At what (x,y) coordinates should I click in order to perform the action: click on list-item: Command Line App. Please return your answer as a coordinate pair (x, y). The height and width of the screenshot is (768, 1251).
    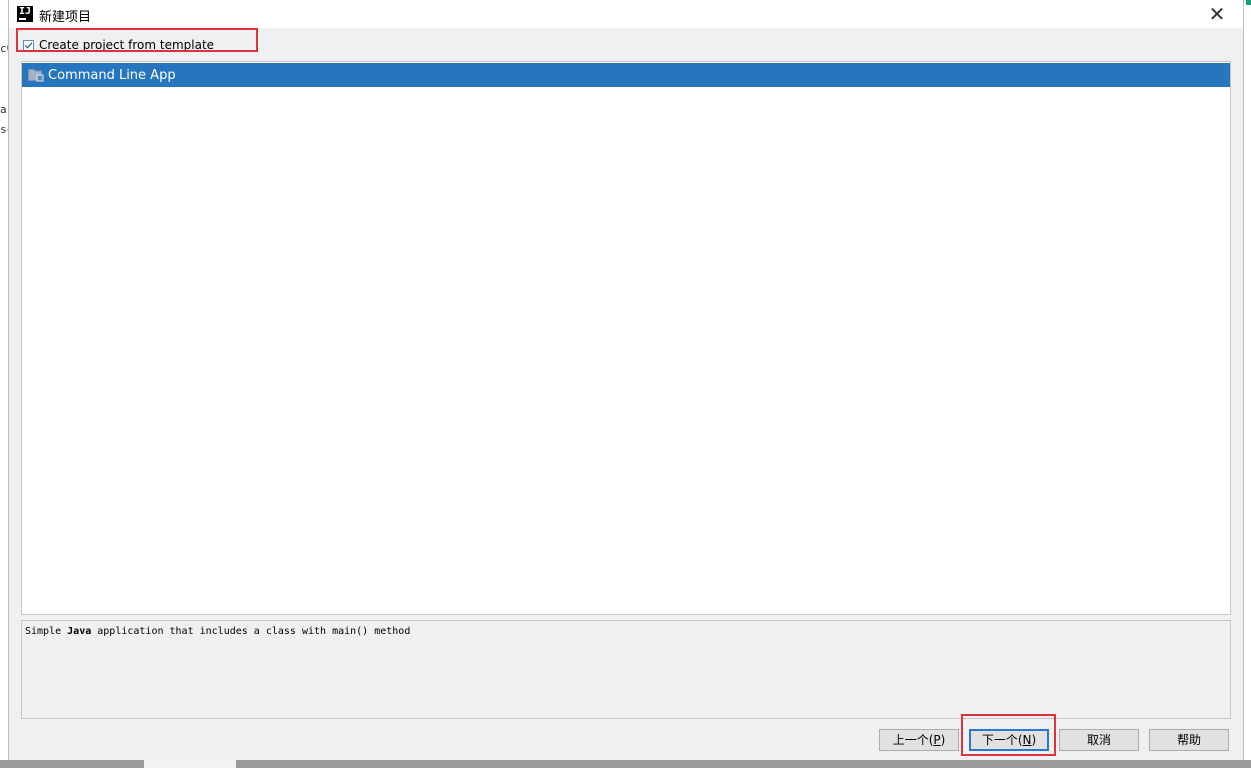
    Looking at the image, I should click on (626, 75).